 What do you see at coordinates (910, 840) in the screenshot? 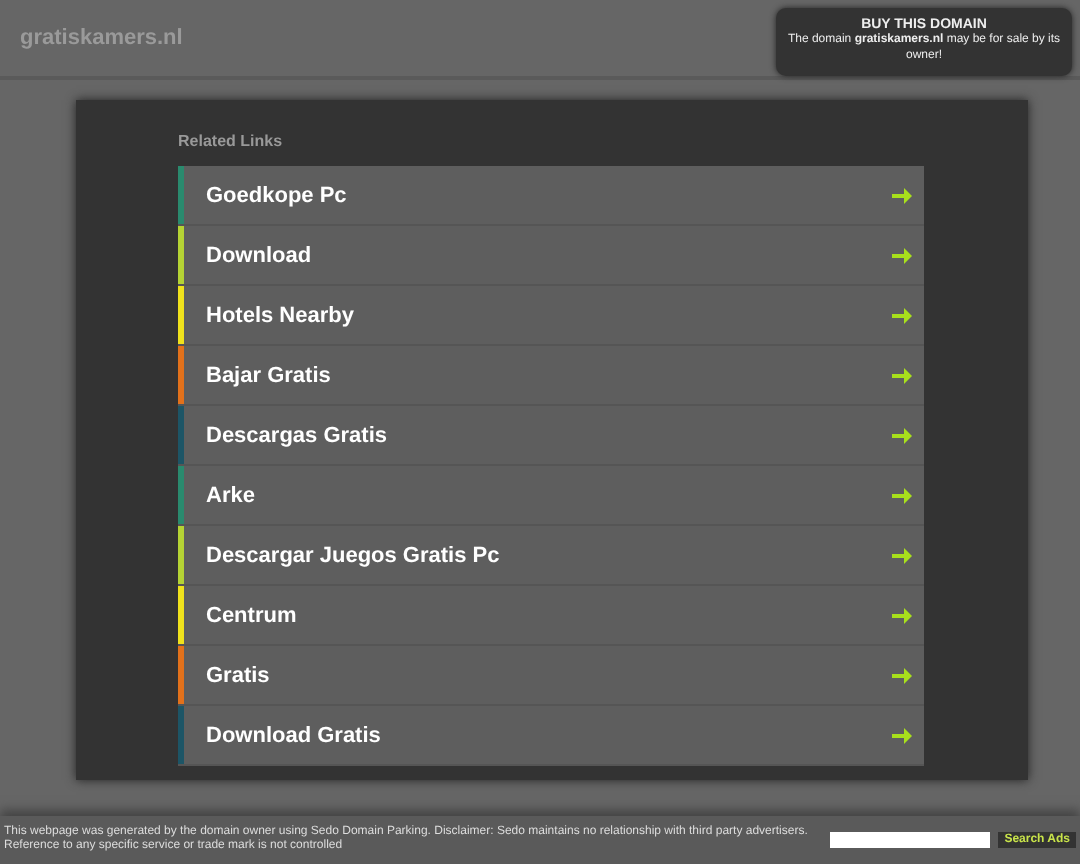
I see `search-field` at bounding box center [910, 840].